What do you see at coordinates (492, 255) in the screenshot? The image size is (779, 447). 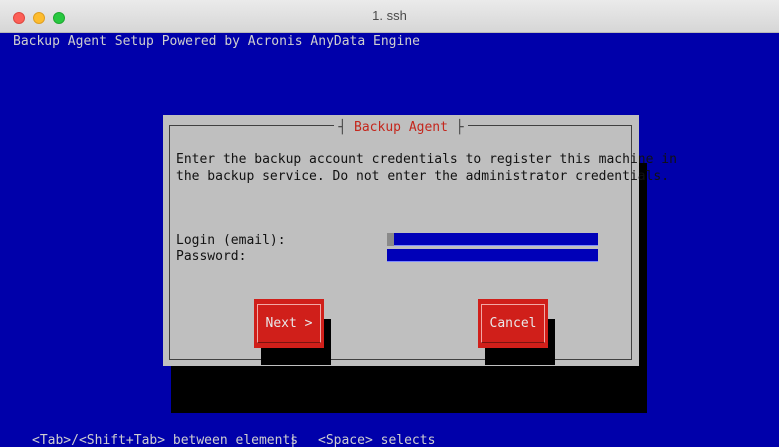 I see `password-field` at bounding box center [492, 255].